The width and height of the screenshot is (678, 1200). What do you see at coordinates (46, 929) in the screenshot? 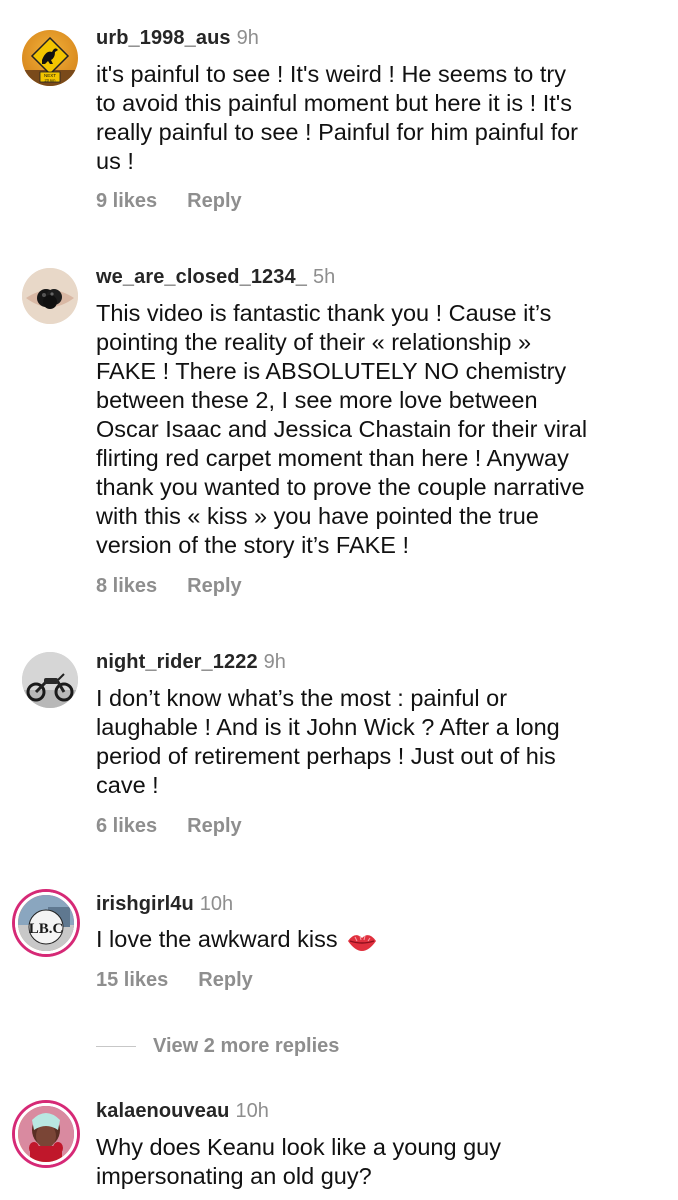
I see `svg-text: LB.C` at bounding box center [46, 929].